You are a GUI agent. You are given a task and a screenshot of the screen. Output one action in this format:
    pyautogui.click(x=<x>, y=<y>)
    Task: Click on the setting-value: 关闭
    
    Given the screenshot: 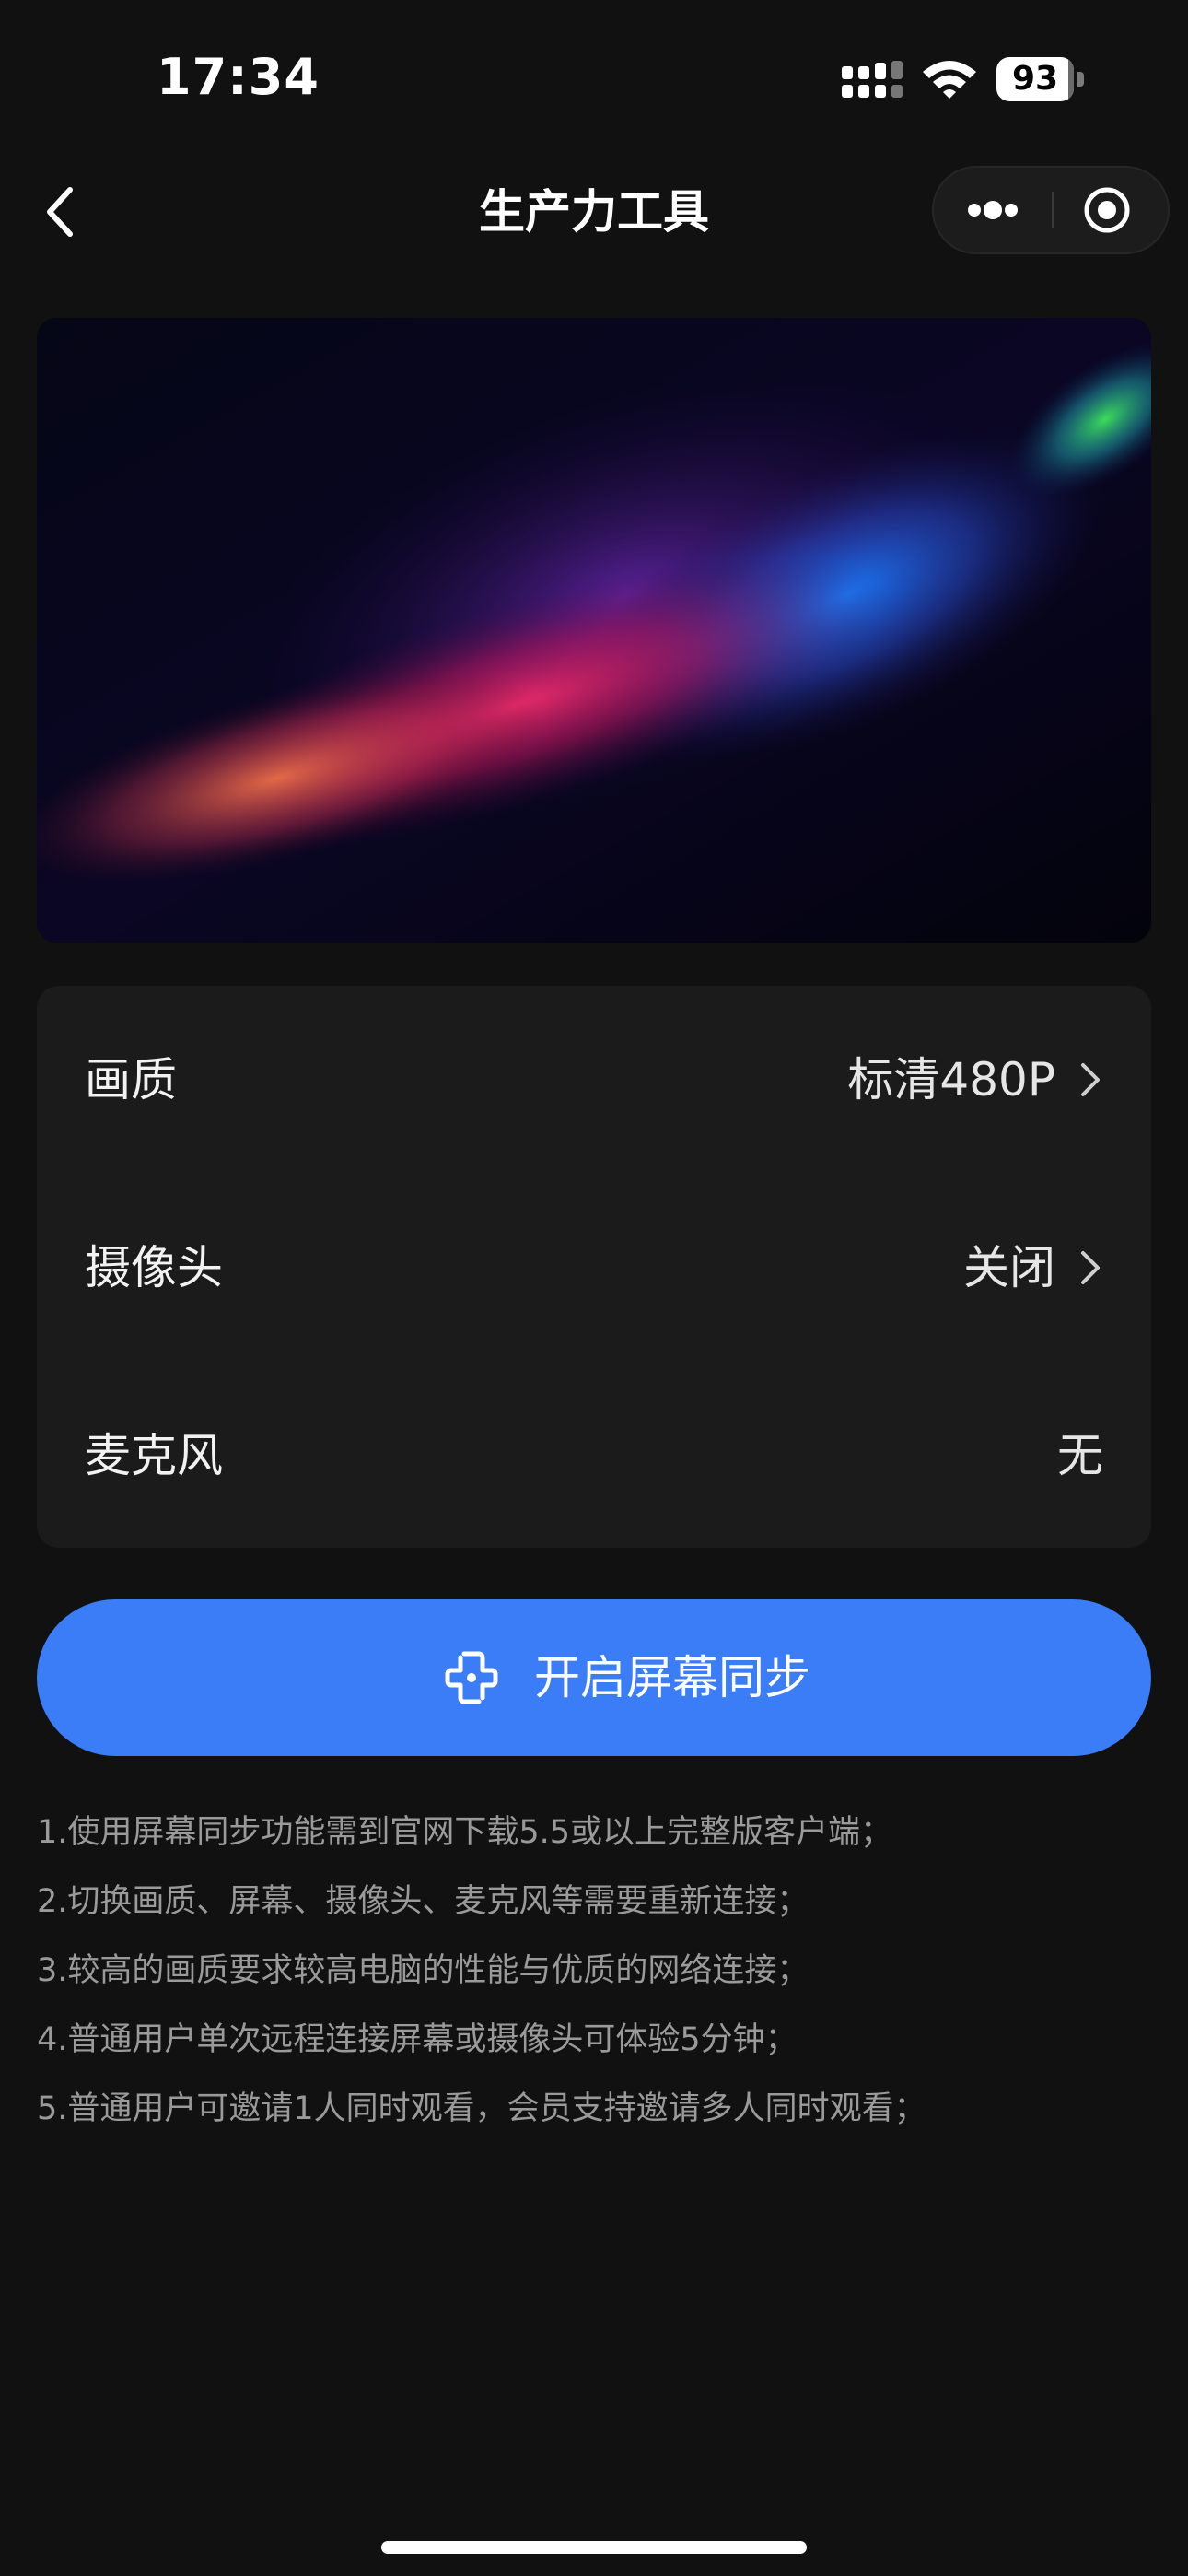 What is the action you would take?
    pyautogui.click(x=1009, y=1267)
    